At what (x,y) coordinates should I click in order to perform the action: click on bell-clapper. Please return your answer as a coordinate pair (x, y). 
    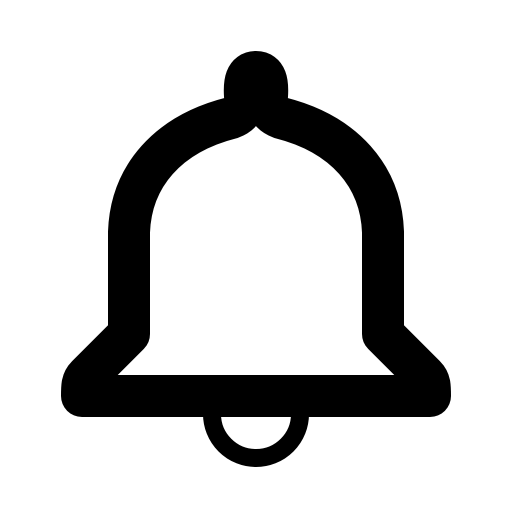
    Looking at the image, I should click on (256, 440).